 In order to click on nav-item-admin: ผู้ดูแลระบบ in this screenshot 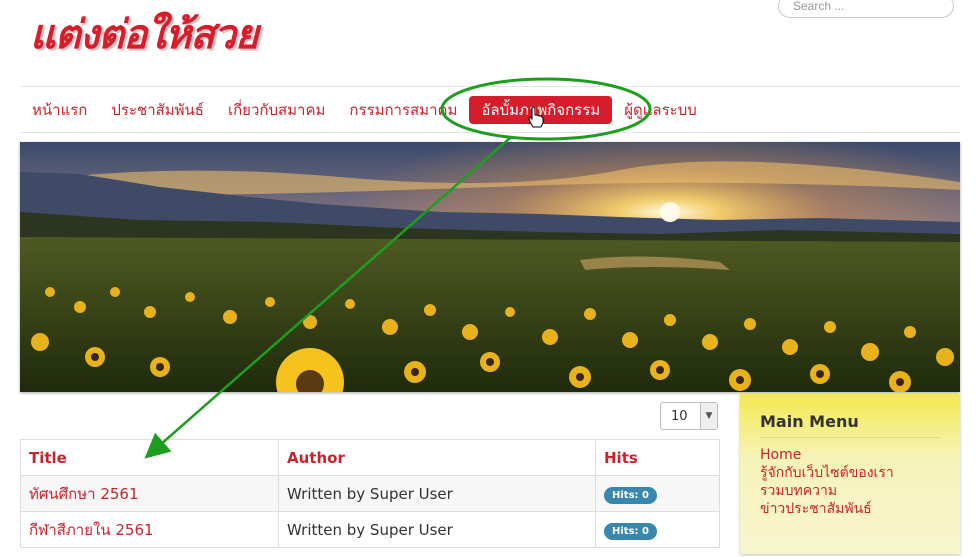, I will do `click(660, 110)`.